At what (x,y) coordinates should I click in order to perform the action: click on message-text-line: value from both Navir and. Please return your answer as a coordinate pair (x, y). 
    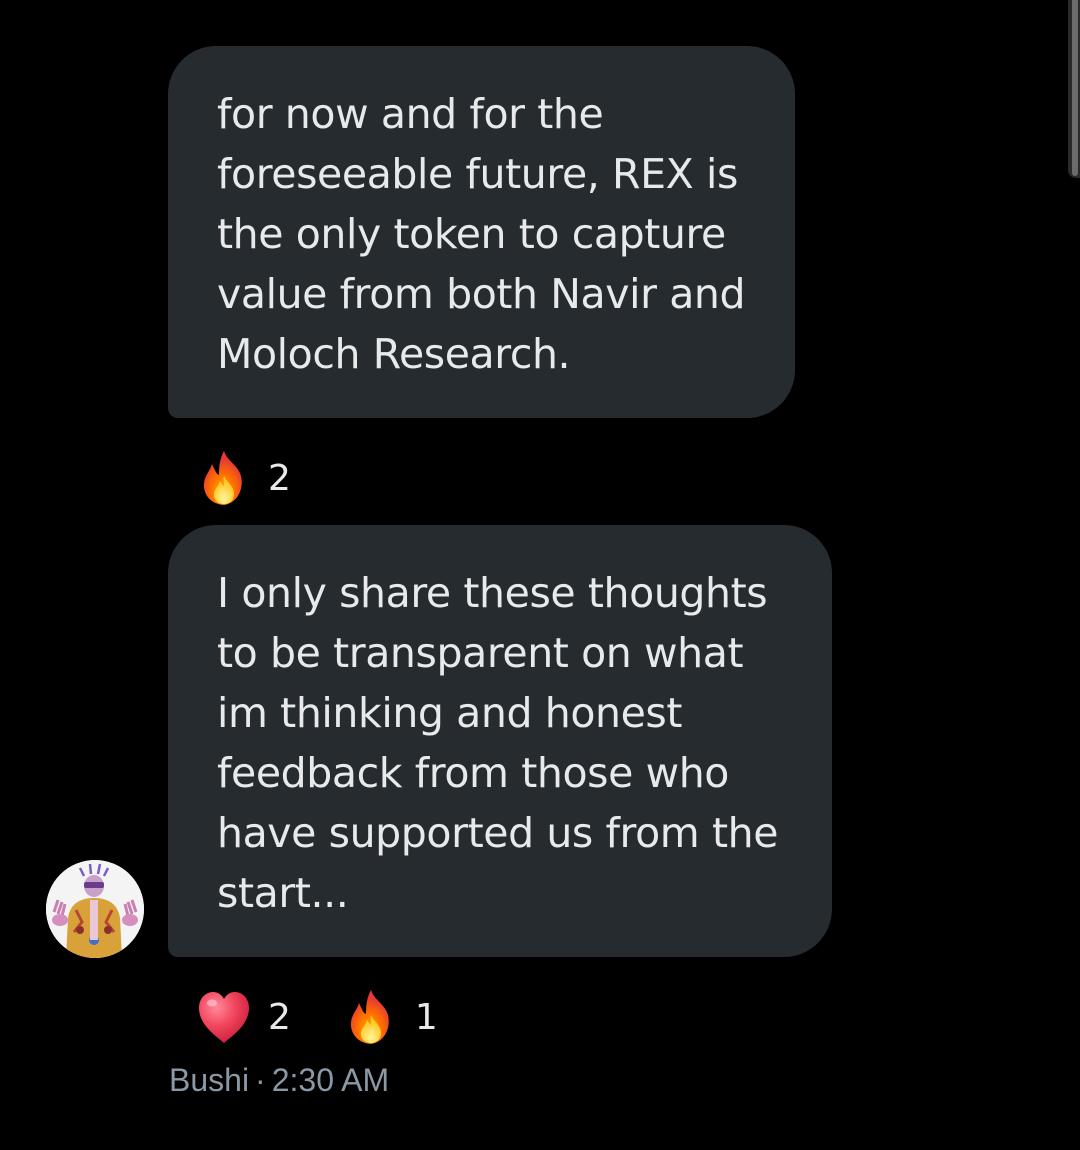
    Looking at the image, I should click on (481, 294).